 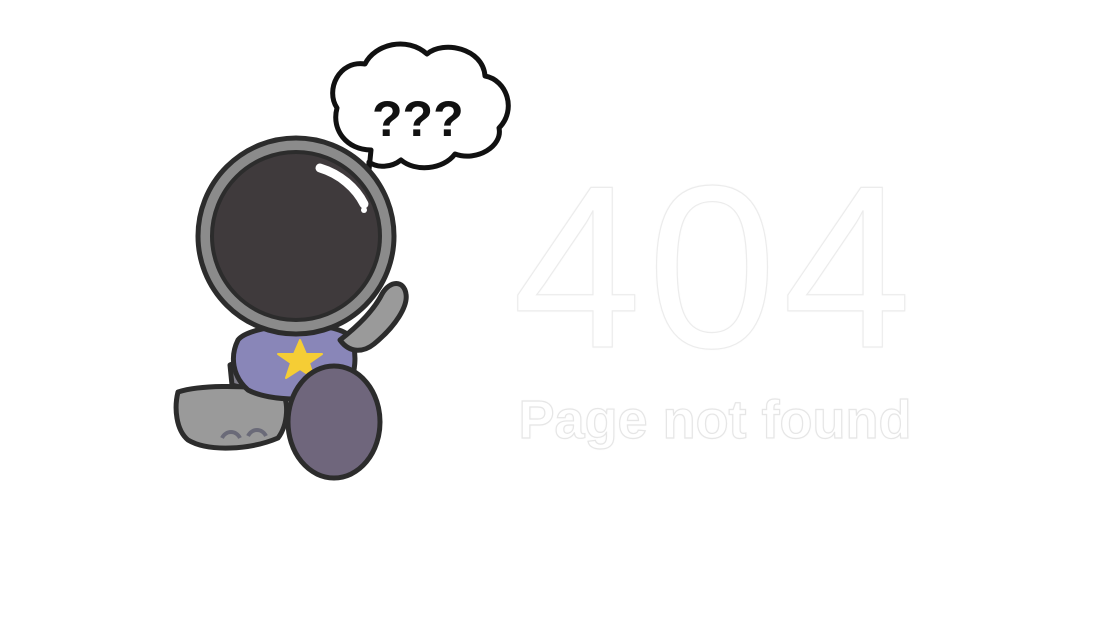 What do you see at coordinates (296, 236) in the screenshot?
I see `astronaut-helmet` at bounding box center [296, 236].